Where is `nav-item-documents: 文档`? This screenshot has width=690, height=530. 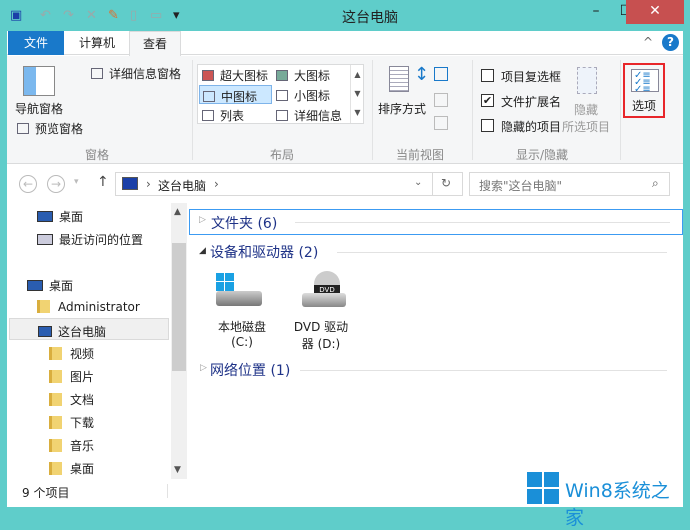
nav-item-documents: 文档 is located at coordinates (71, 399).